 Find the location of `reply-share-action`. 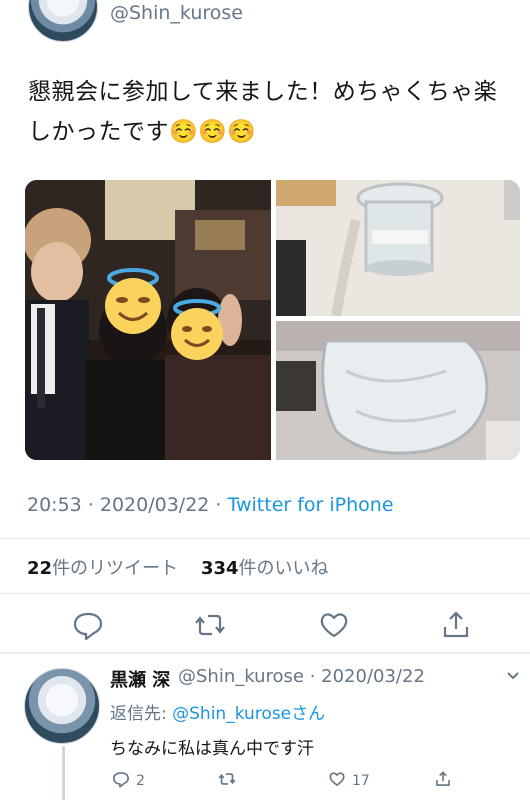

reply-share-action is located at coordinates (443, 781).